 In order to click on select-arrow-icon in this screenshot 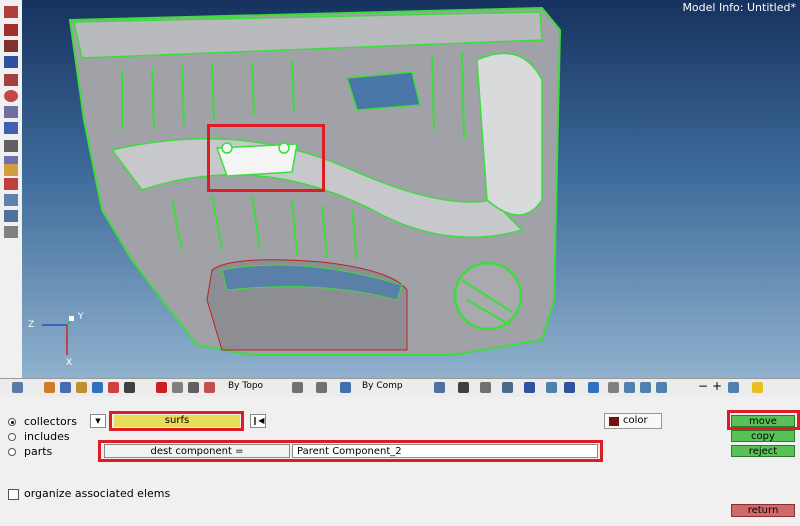, I will do `click(297, 387)`.